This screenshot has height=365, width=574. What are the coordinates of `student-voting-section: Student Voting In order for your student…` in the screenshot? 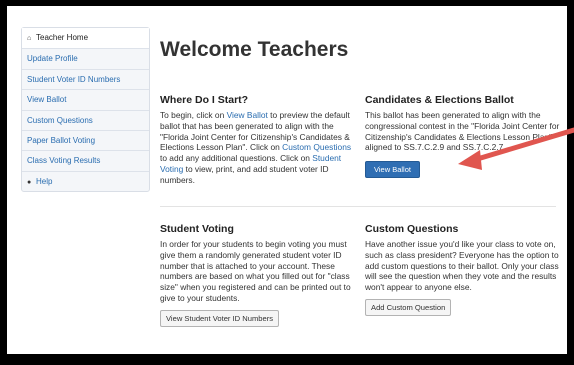 It's located at (258, 275).